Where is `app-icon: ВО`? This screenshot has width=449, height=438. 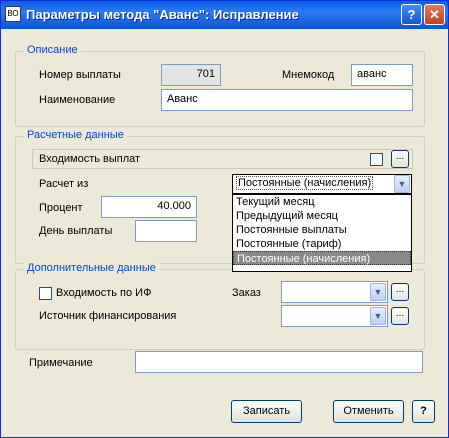 app-icon: ВО is located at coordinates (13, 14).